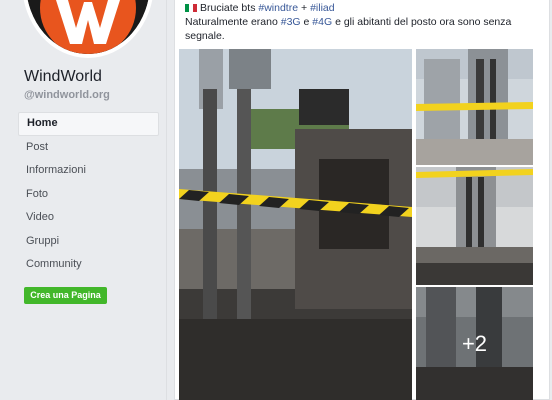 This screenshot has height=400, width=552. What do you see at coordinates (304, 8) in the screenshot?
I see `post-plus: +` at bounding box center [304, 8].